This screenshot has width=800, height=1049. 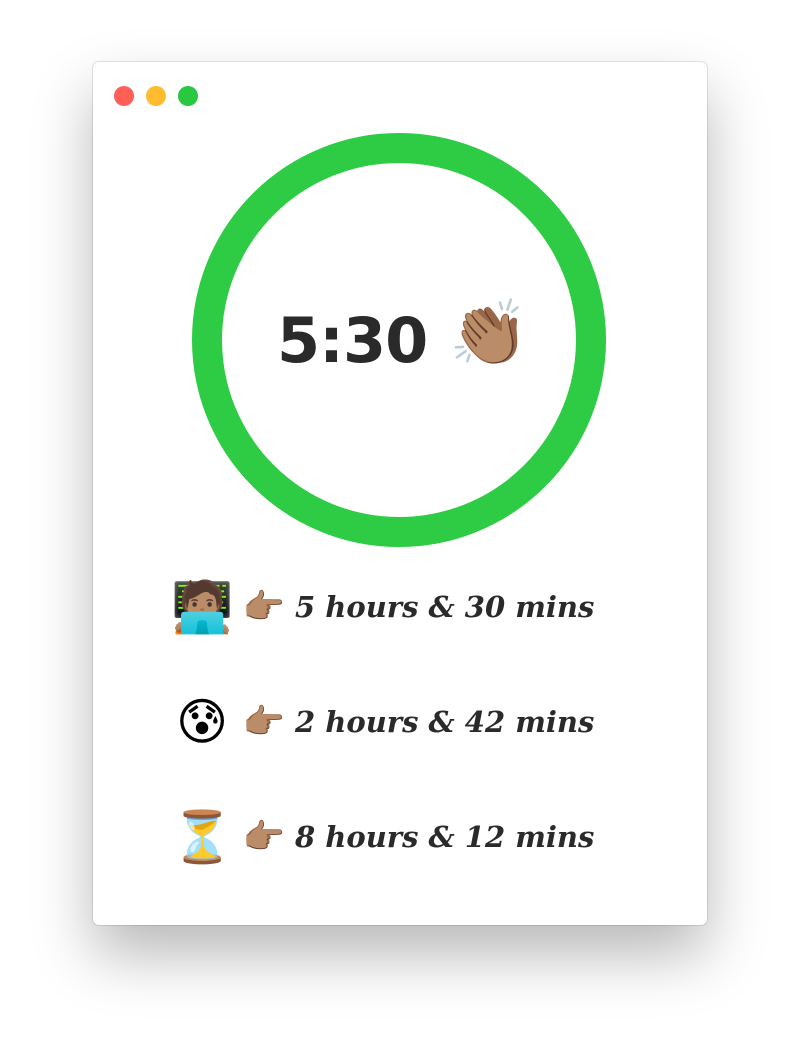 What do you see at coordinates (188, 96) in the screenshot?
I see `zoom-button` at bounding box center [188, 96].